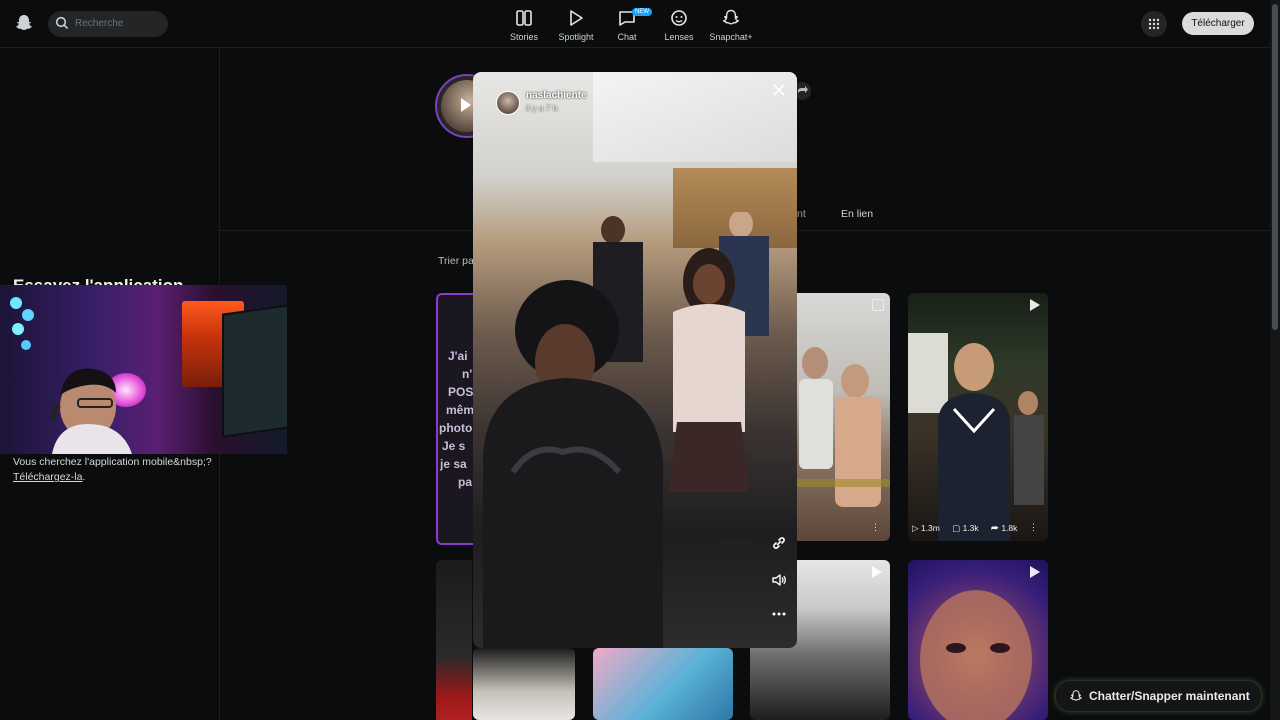  What do you see at coordinates (695, 117) in the screenshot?
I see `story-background-image` at bounding box center [695, 117].